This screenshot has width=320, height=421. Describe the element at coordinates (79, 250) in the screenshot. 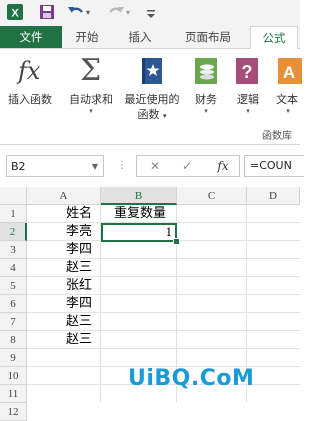

I see `cell-a3: 李四` at that location.